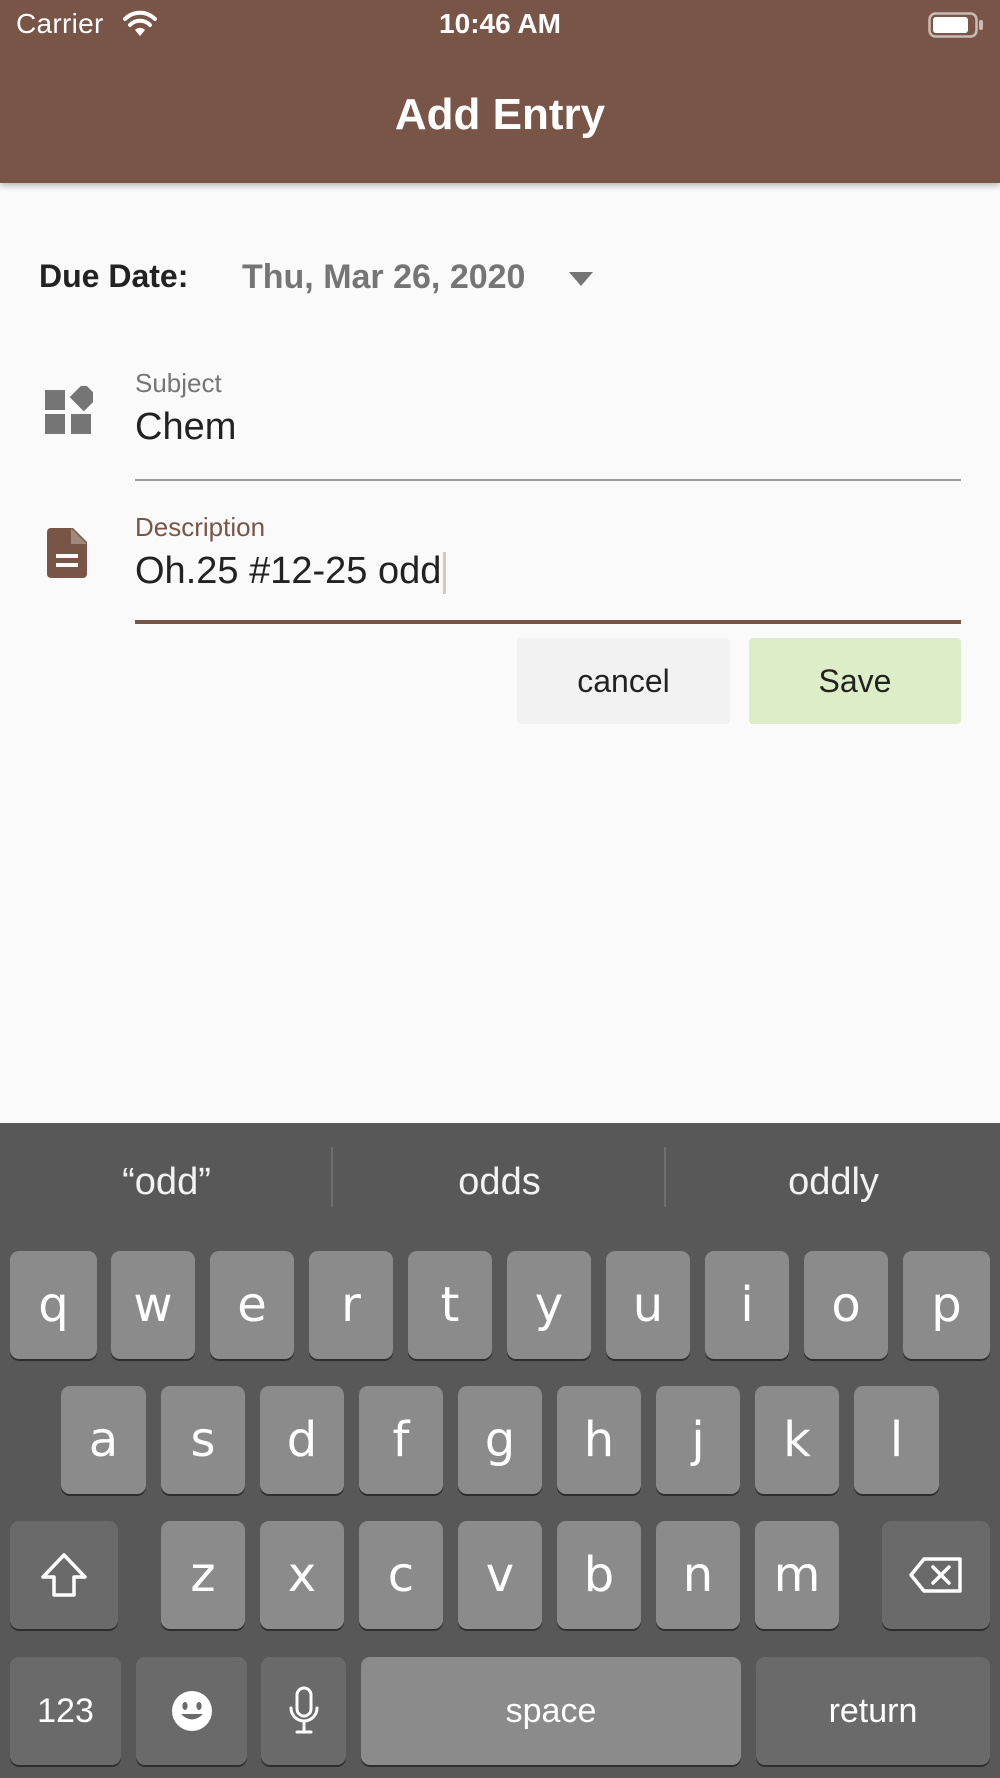 Image resolution: width=1000 pixels, height=1778 pixels. What do you see at coordinates (67, 553) in the screenshot?
I see `description-icon` at bounding box center [67, 553].